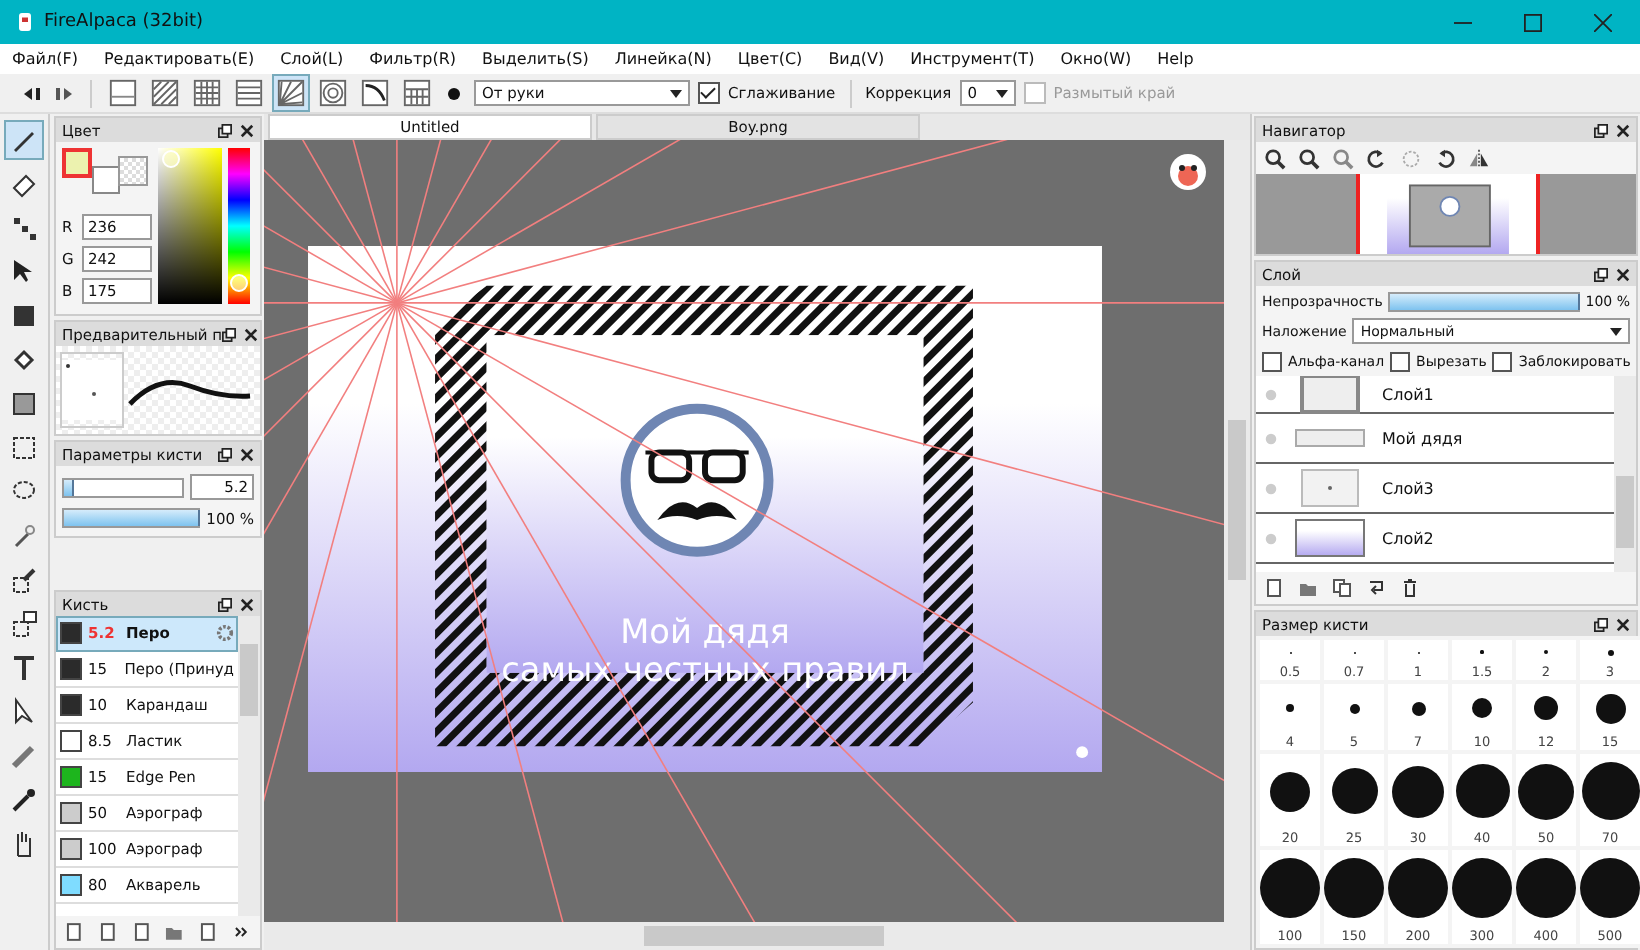  I want to click on merge-icon, so click(1376, 588).